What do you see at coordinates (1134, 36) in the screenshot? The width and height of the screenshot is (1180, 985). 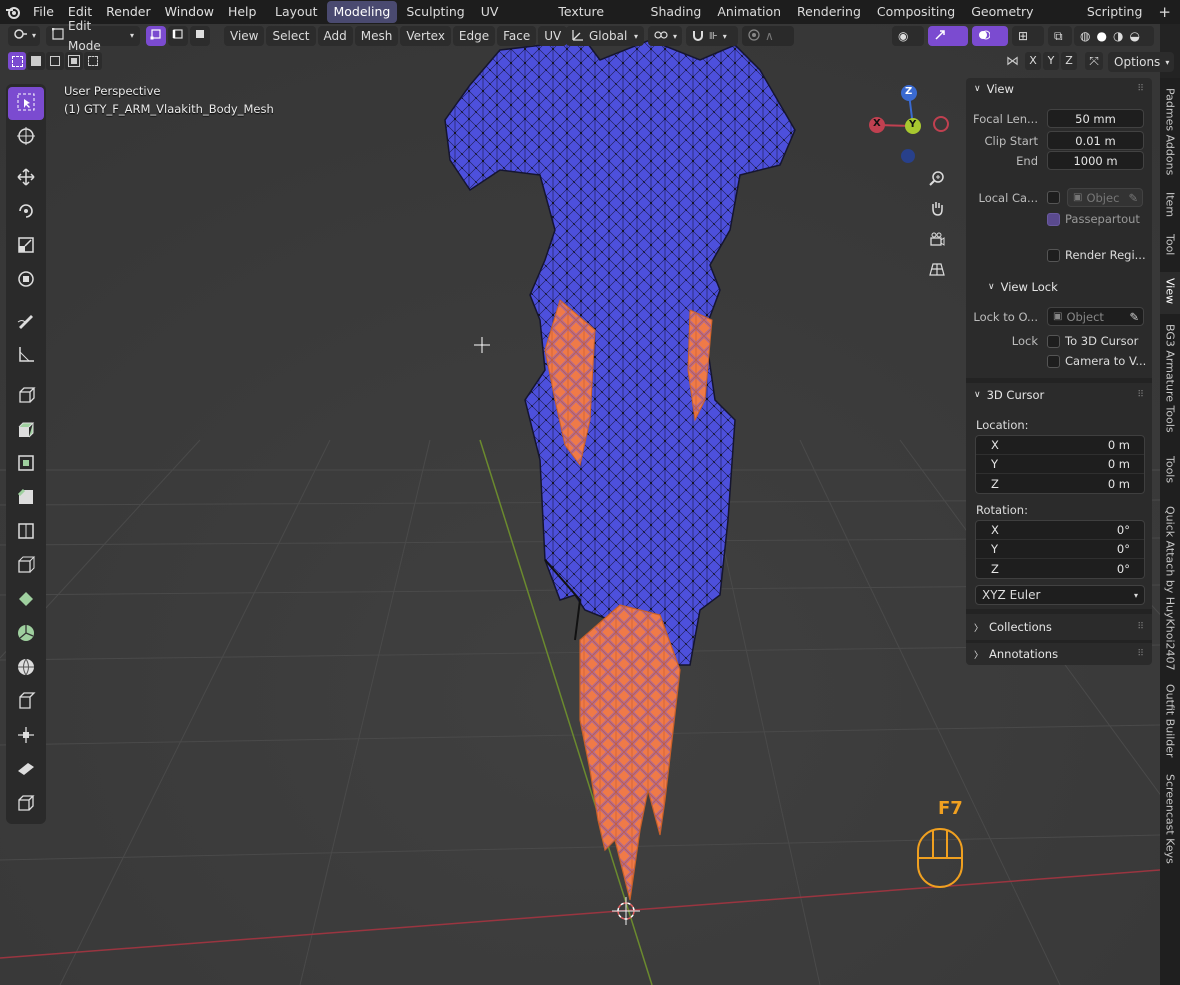 I see `rendered-shading-icon: ◒` at bounding box center [1134, 36].